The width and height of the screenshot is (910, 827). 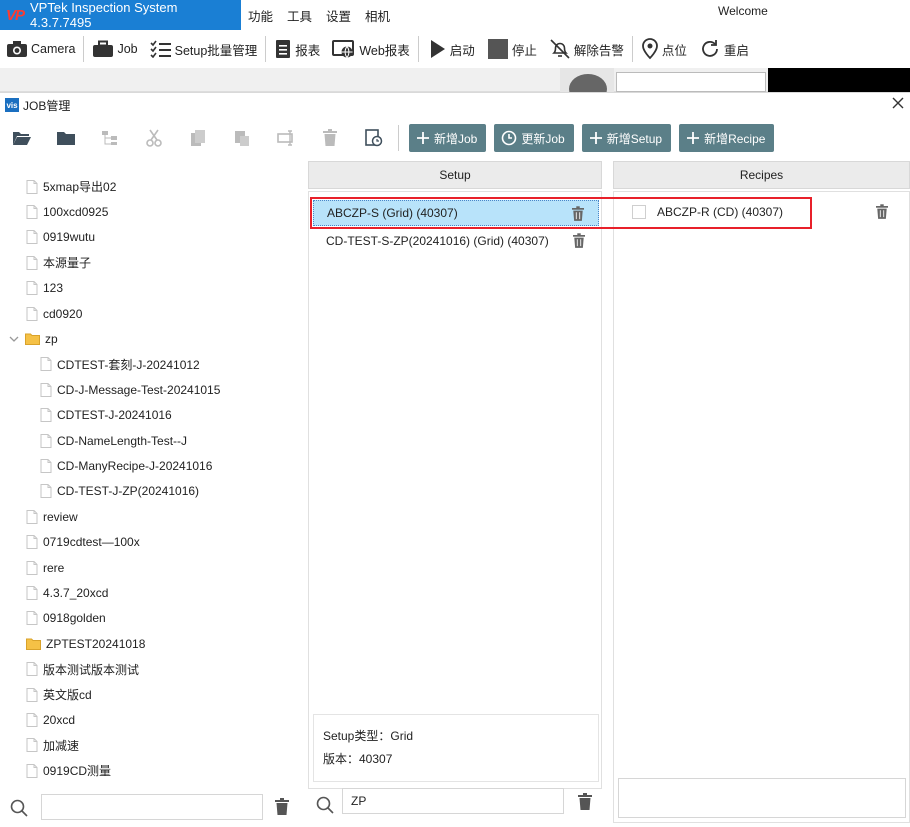 What do you see at coordinates (534, 138) in the screenshot?
I see `update-job-button: 更新Job` at bounding box center [534, 138].